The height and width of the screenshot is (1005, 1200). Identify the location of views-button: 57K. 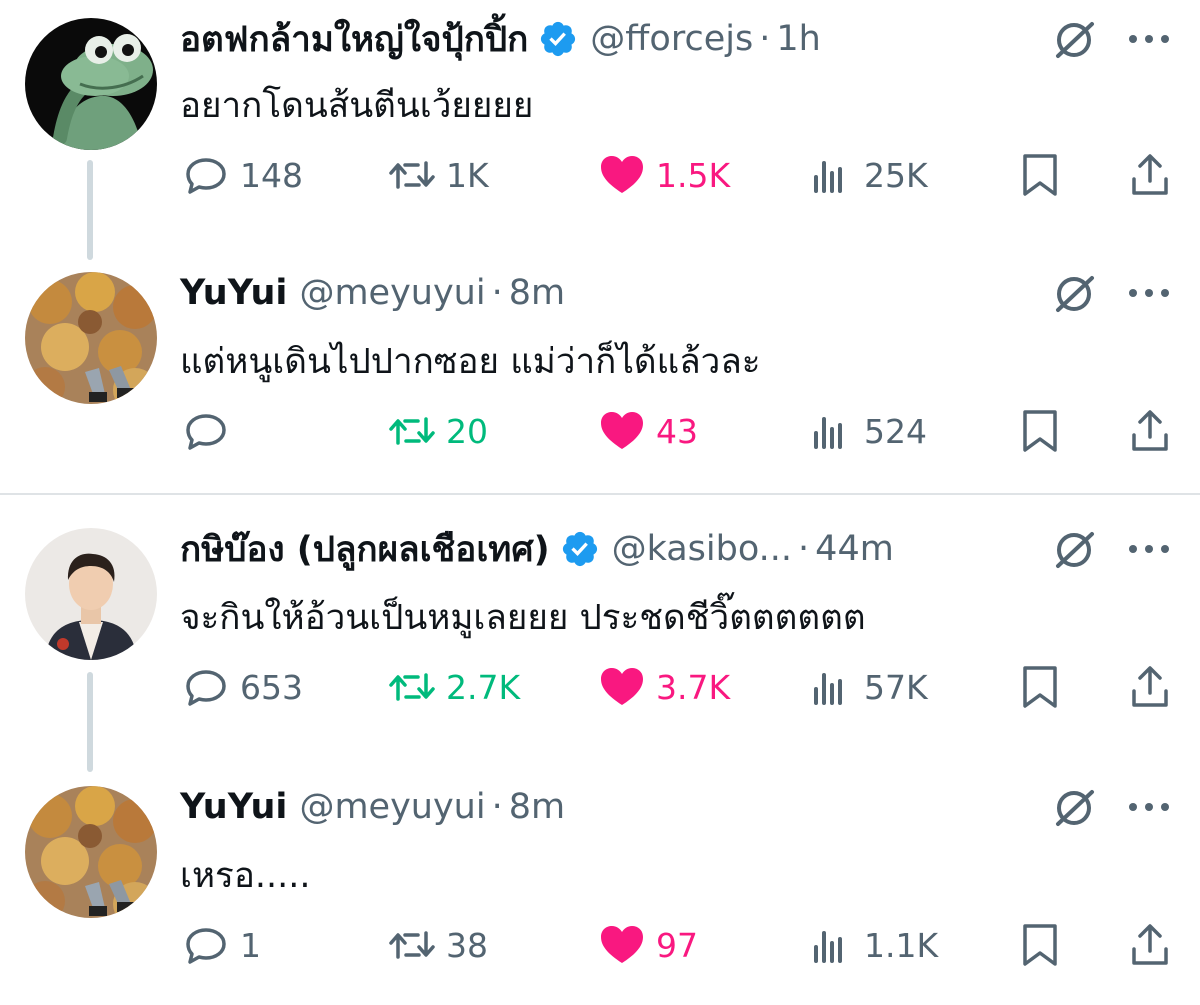
(867, 687).